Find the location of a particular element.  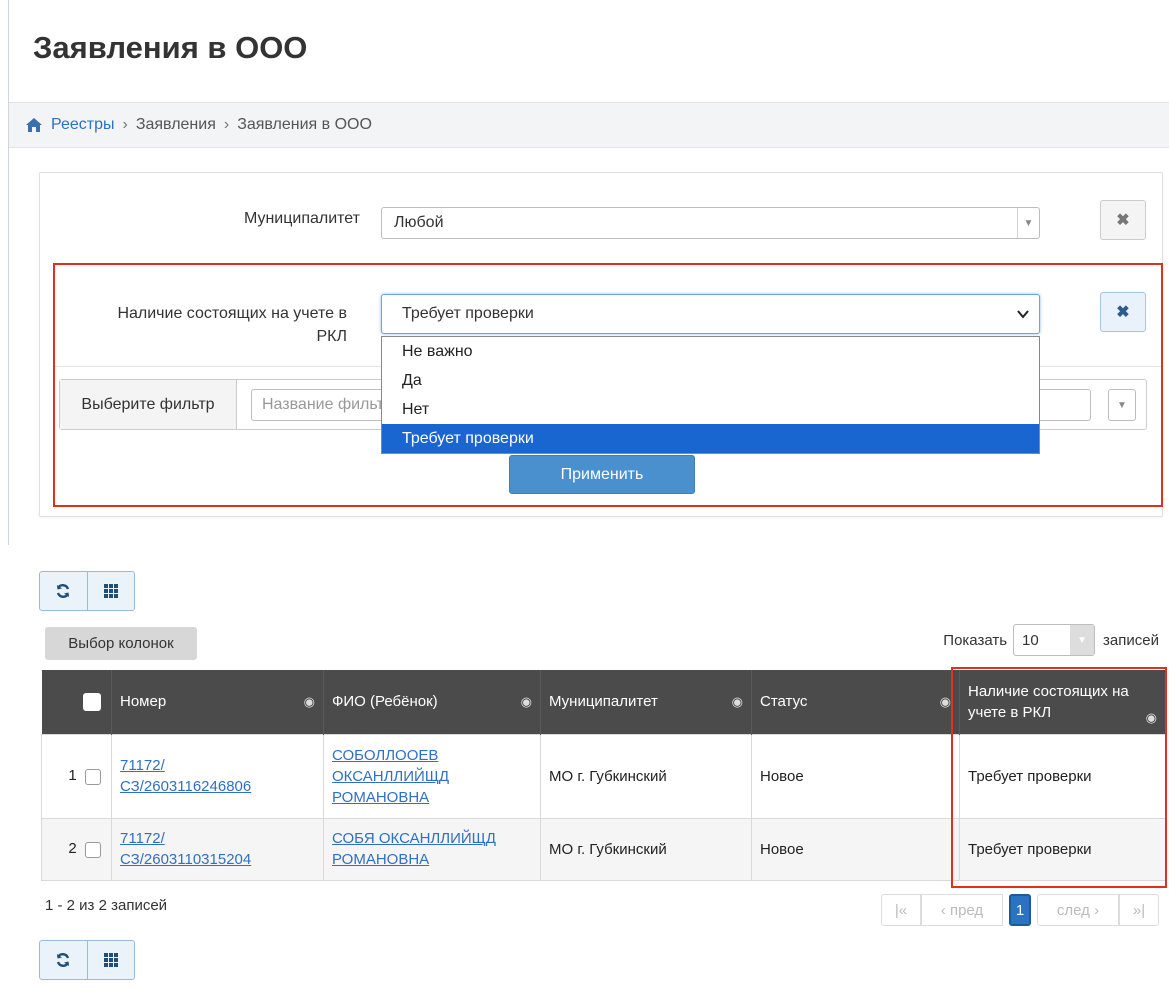

rkl-filter-label-line2: РКЛ is located at coordinates (332, 336).